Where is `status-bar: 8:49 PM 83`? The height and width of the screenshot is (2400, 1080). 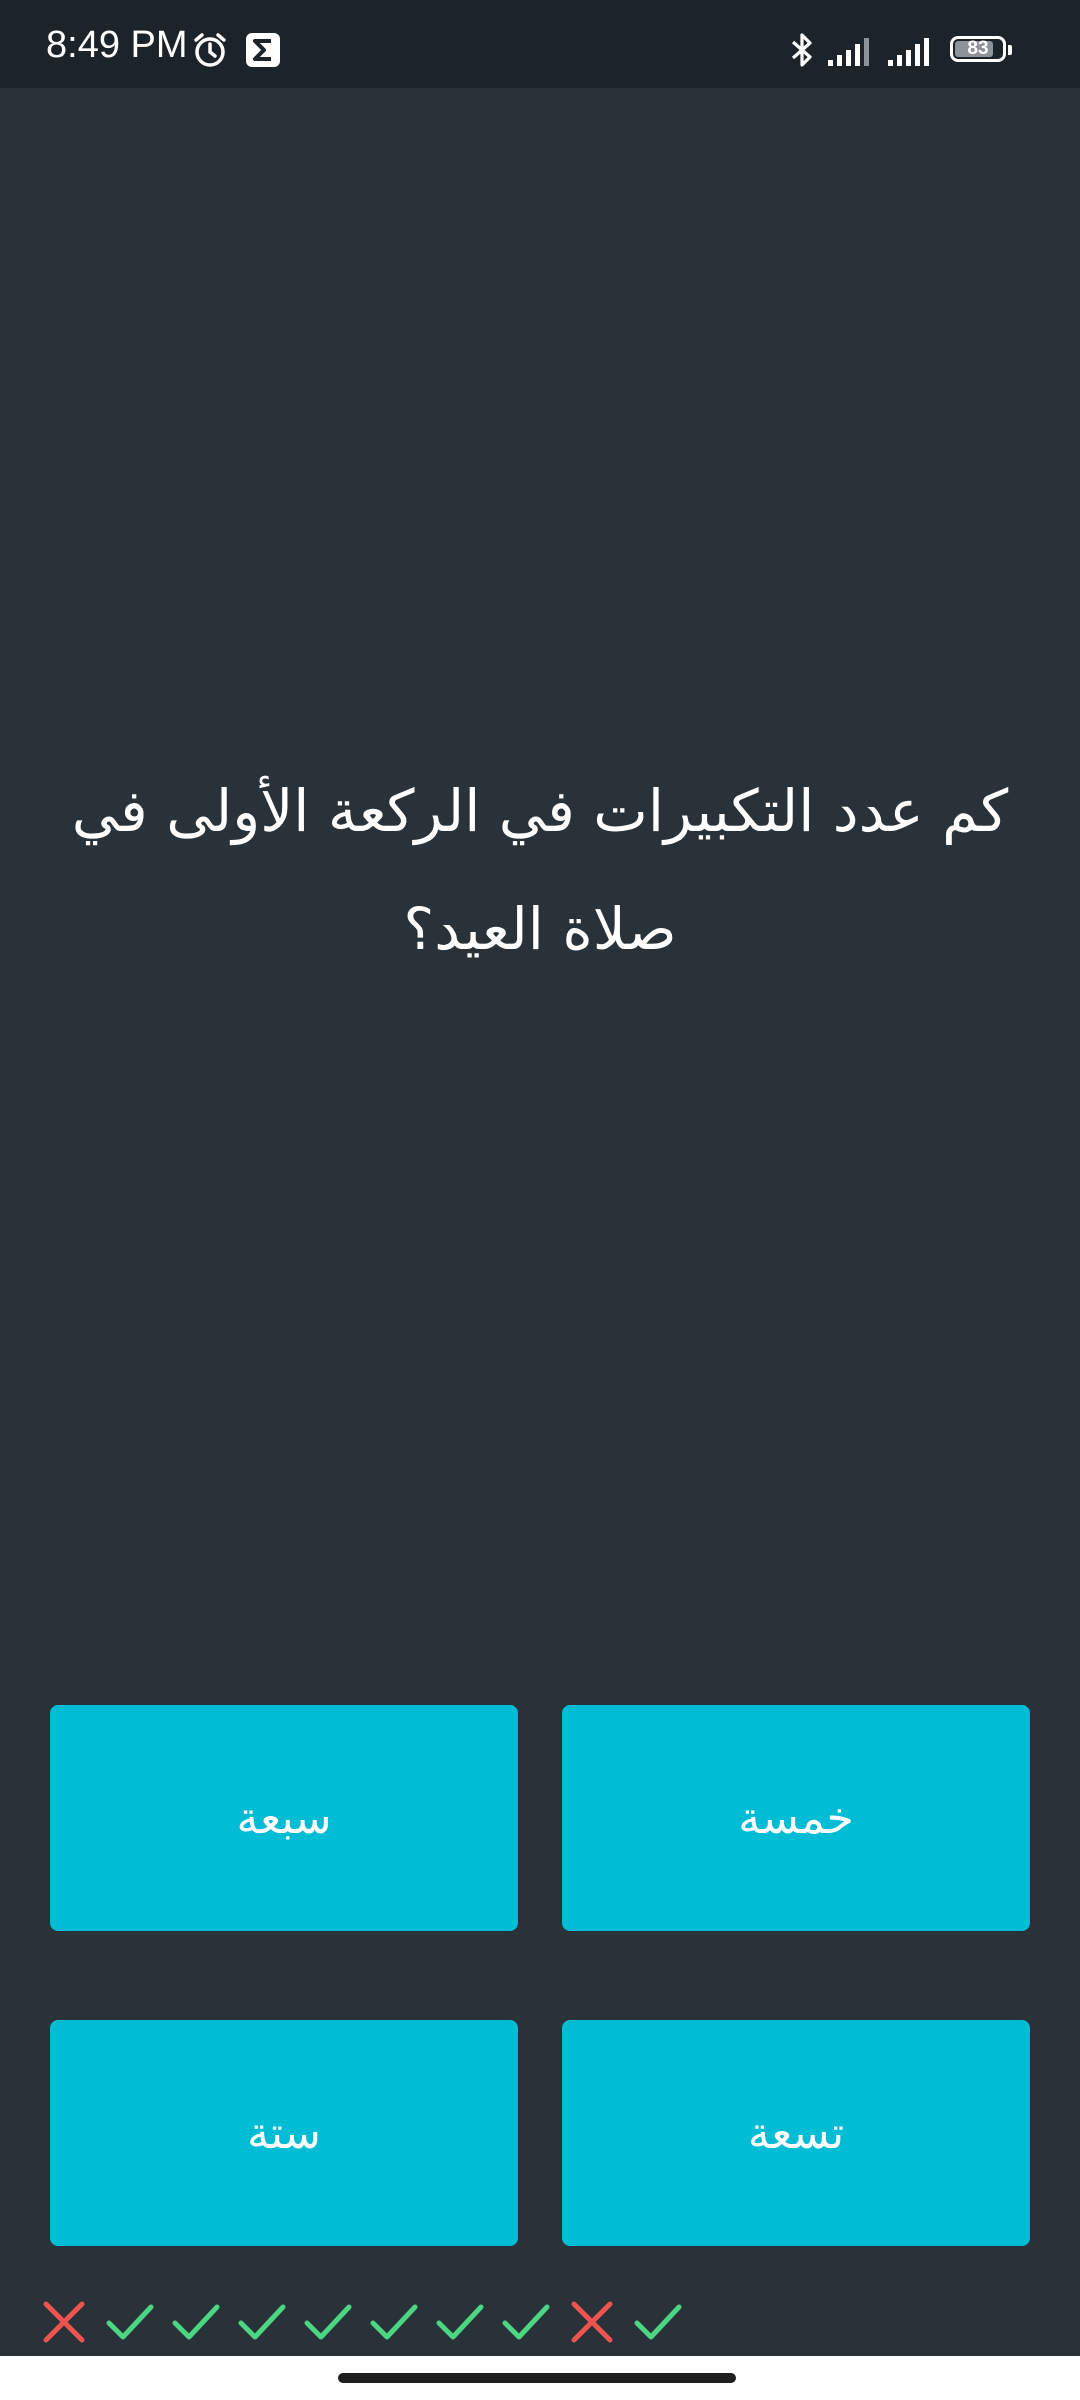 status-bar: 8:49 PM 83 is located at coordinates (540, 44).